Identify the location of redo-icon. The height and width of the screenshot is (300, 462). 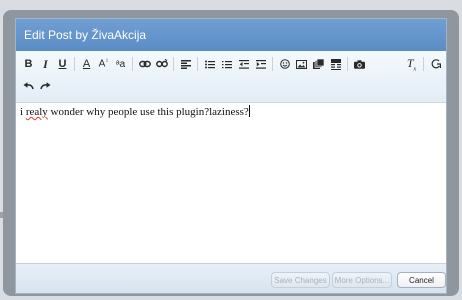
(45, 86).